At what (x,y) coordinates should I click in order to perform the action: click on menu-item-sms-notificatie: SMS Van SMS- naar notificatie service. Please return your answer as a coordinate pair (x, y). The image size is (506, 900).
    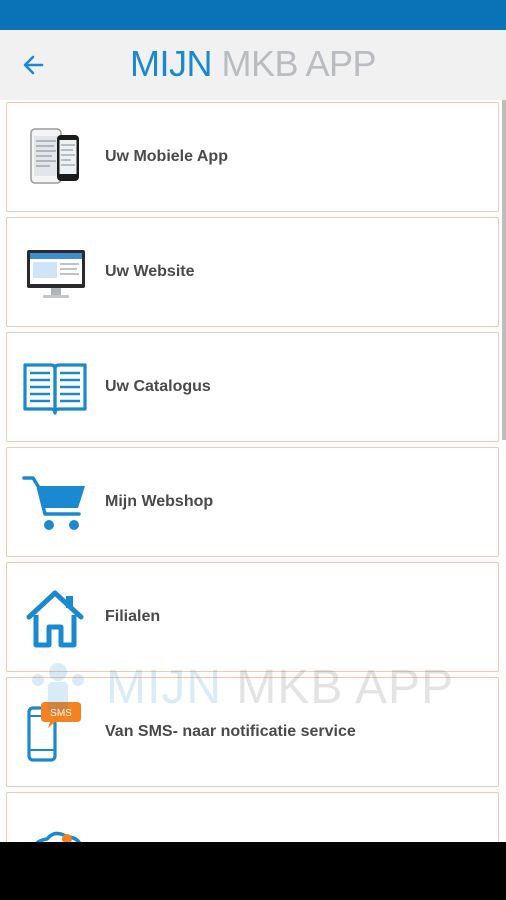
    Looking at the image, I should click on (252, 732).